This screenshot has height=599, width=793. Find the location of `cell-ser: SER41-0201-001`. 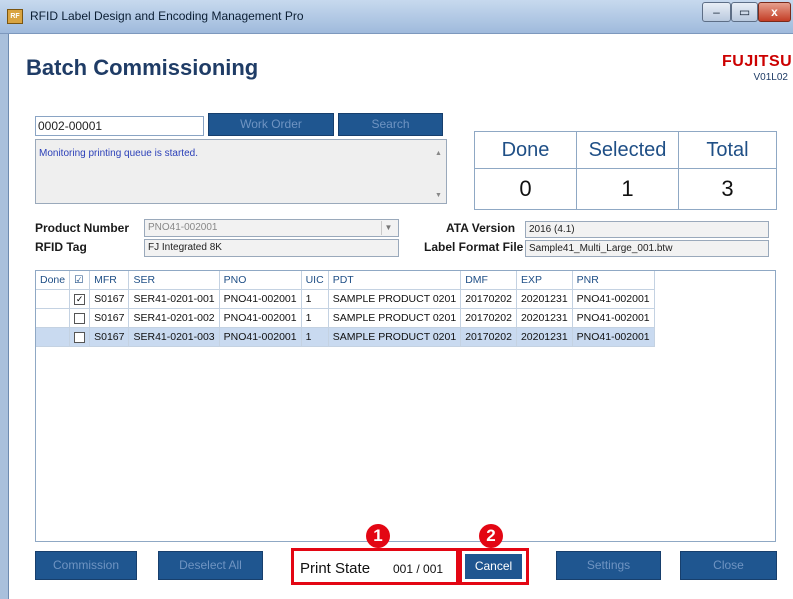

cell-ser: SER41-0201-001 is located at coordinates (174, 299).